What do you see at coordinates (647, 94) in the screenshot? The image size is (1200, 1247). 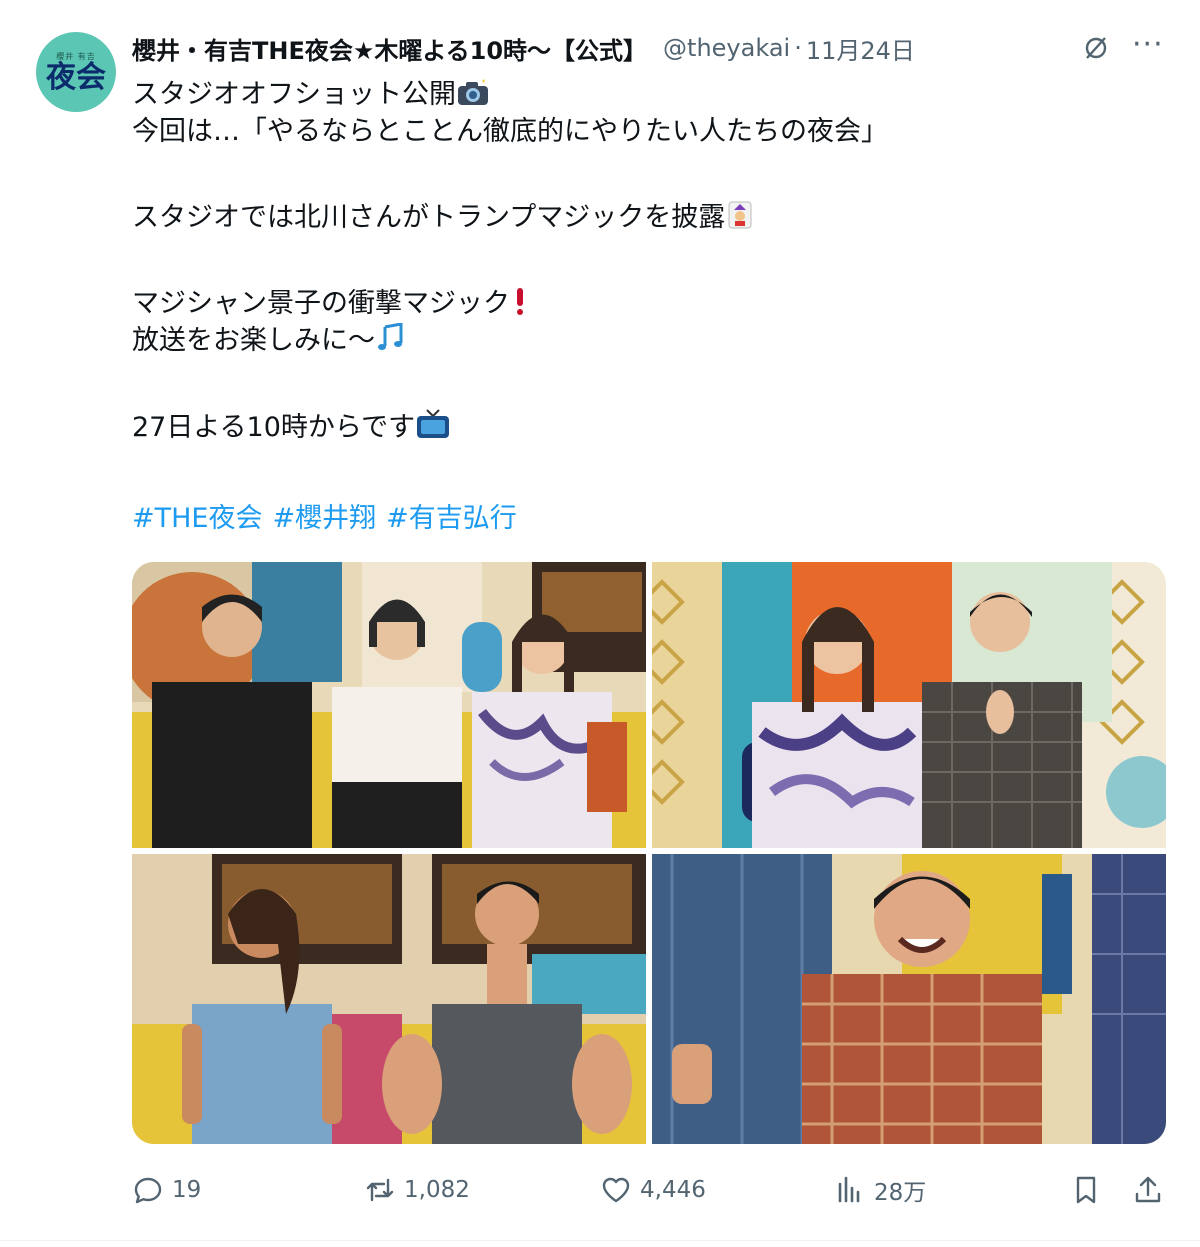 I see `post-line-1: スタジオオフショット公開` at bounding box center [647, 94].